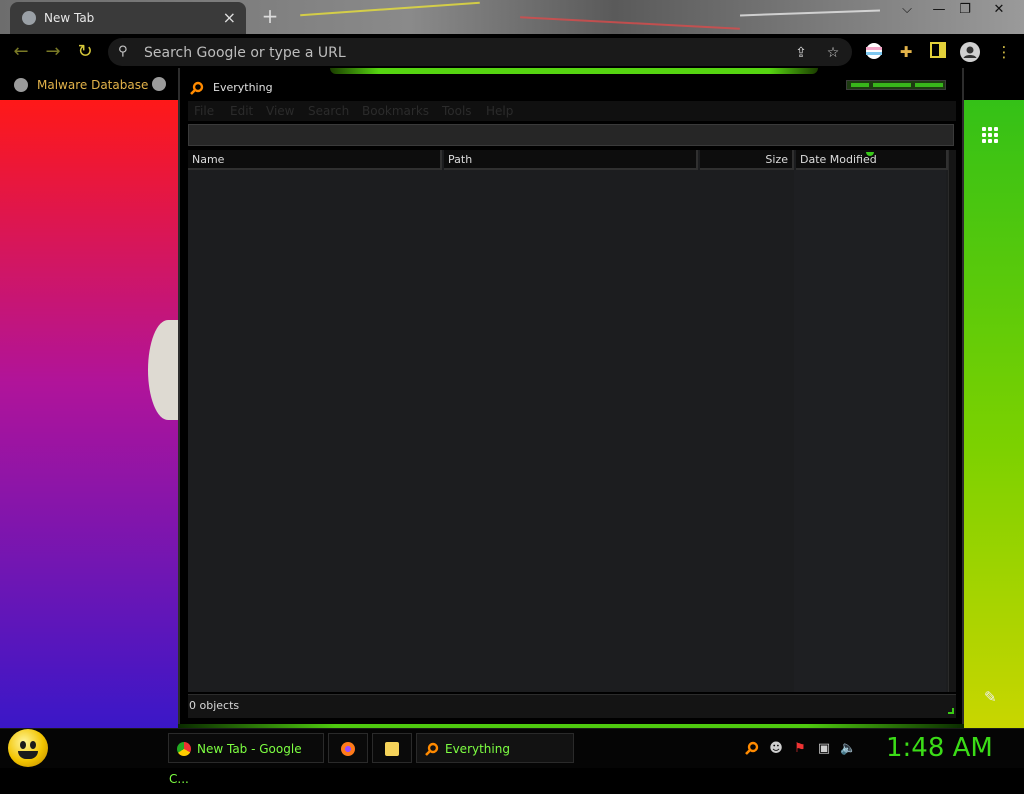  What do you see at coordinates (833, 53) in the screenshot?
I see `star-icon: ☆` at bounding box center [833, 53].